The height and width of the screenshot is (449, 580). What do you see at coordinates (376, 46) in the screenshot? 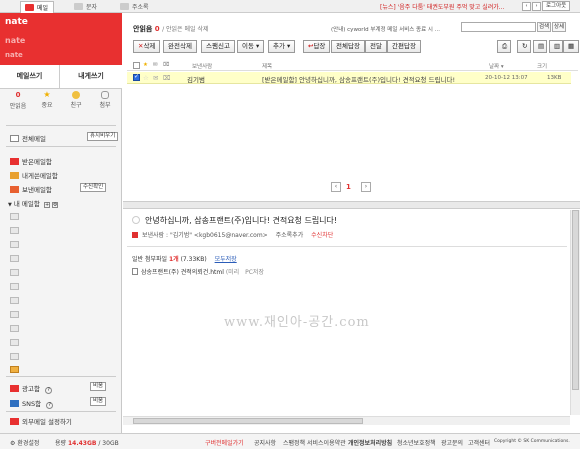
I see `forward-button: 전달` at bounding box center [376, 46].